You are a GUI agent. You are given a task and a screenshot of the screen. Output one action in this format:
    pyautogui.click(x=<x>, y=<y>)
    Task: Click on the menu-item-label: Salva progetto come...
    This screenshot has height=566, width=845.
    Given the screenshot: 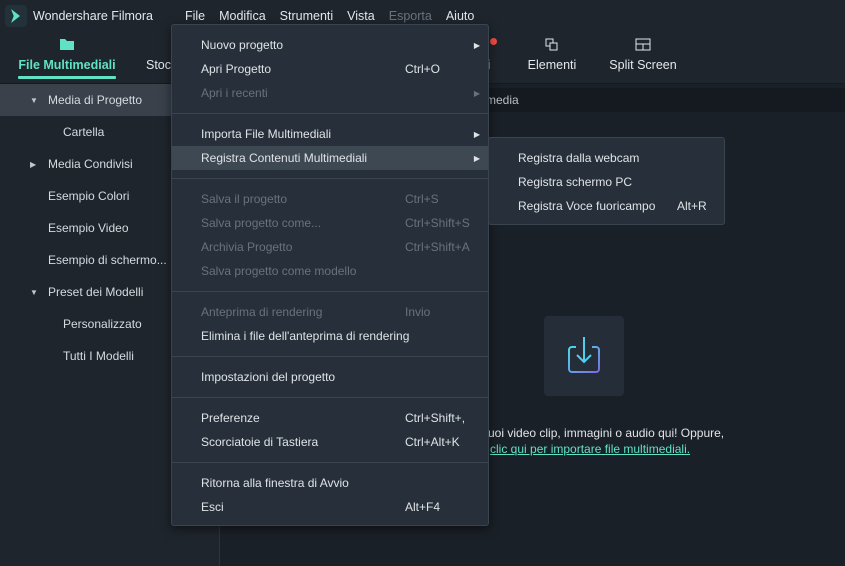 What is the action you would take?
    pyautogui.click(x=261, y=223)
    